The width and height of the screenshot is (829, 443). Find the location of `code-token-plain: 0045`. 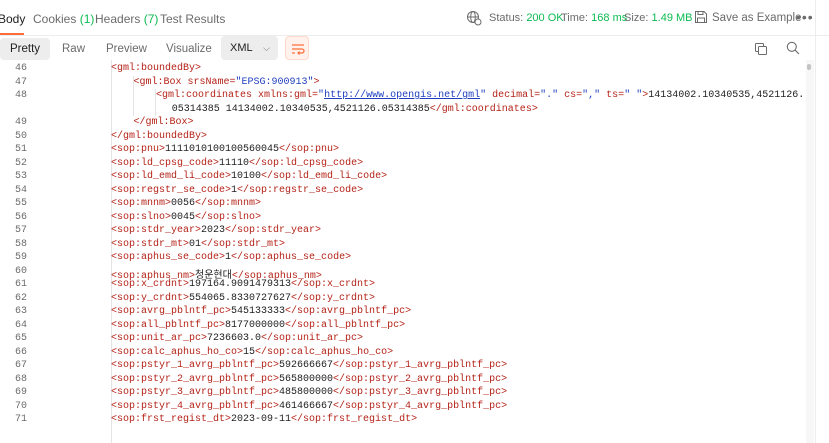

code-token-plain: 0045 is located at coordinates (183, 217).